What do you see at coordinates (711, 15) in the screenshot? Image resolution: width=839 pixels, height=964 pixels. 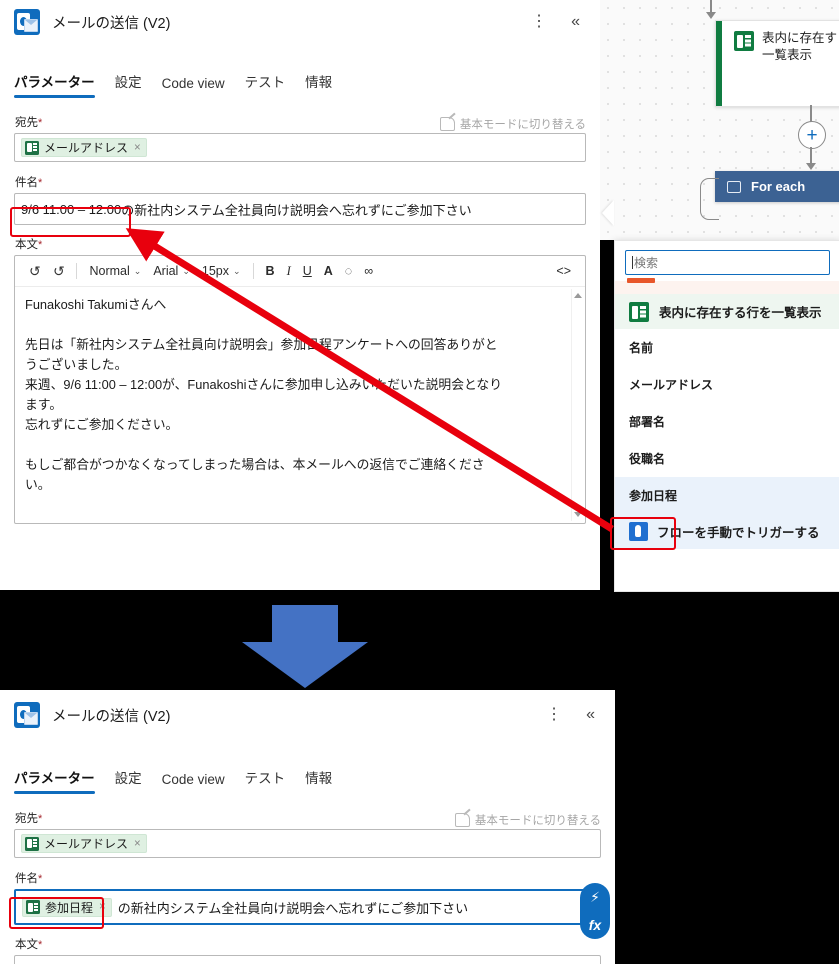 I see `edge-arrow-top` at bounding box center [711, 15].